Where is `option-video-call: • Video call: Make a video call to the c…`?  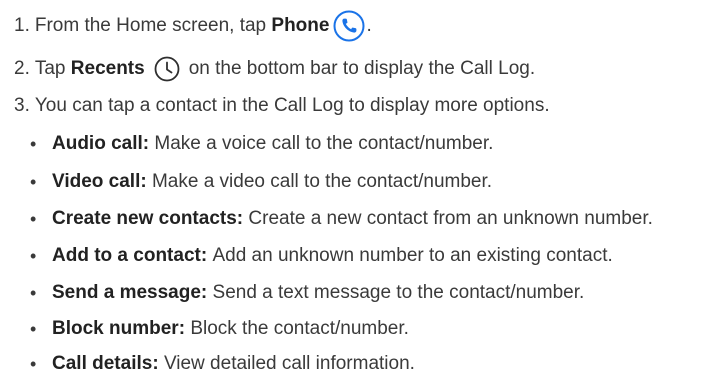
option-video-call: • Video call: Make a video call to the c… is located at coordinates (261, 182).